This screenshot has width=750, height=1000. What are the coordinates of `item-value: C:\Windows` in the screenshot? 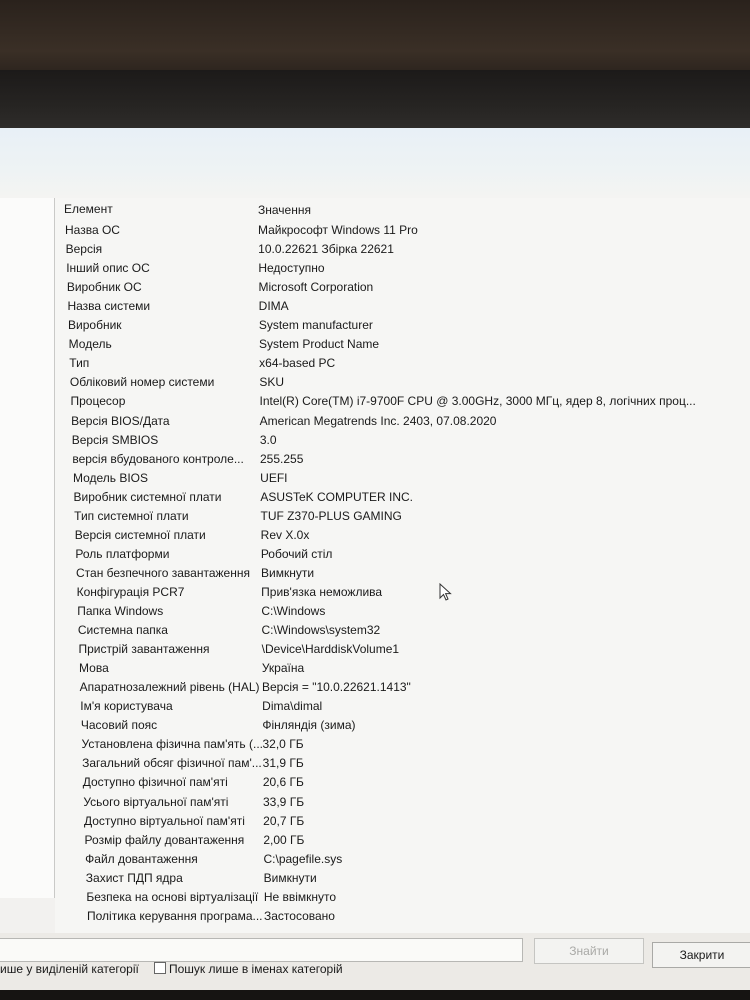 It's located at (293, 611).